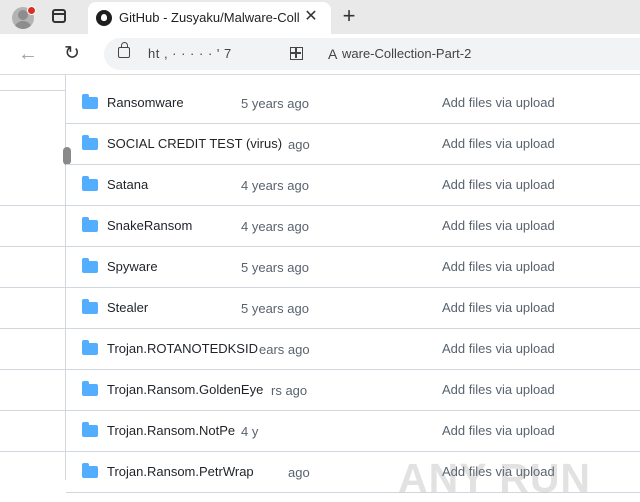 The height and width of the screenshot is (502, 640). I want to click on new-tab-button: +, so click(349, 16).